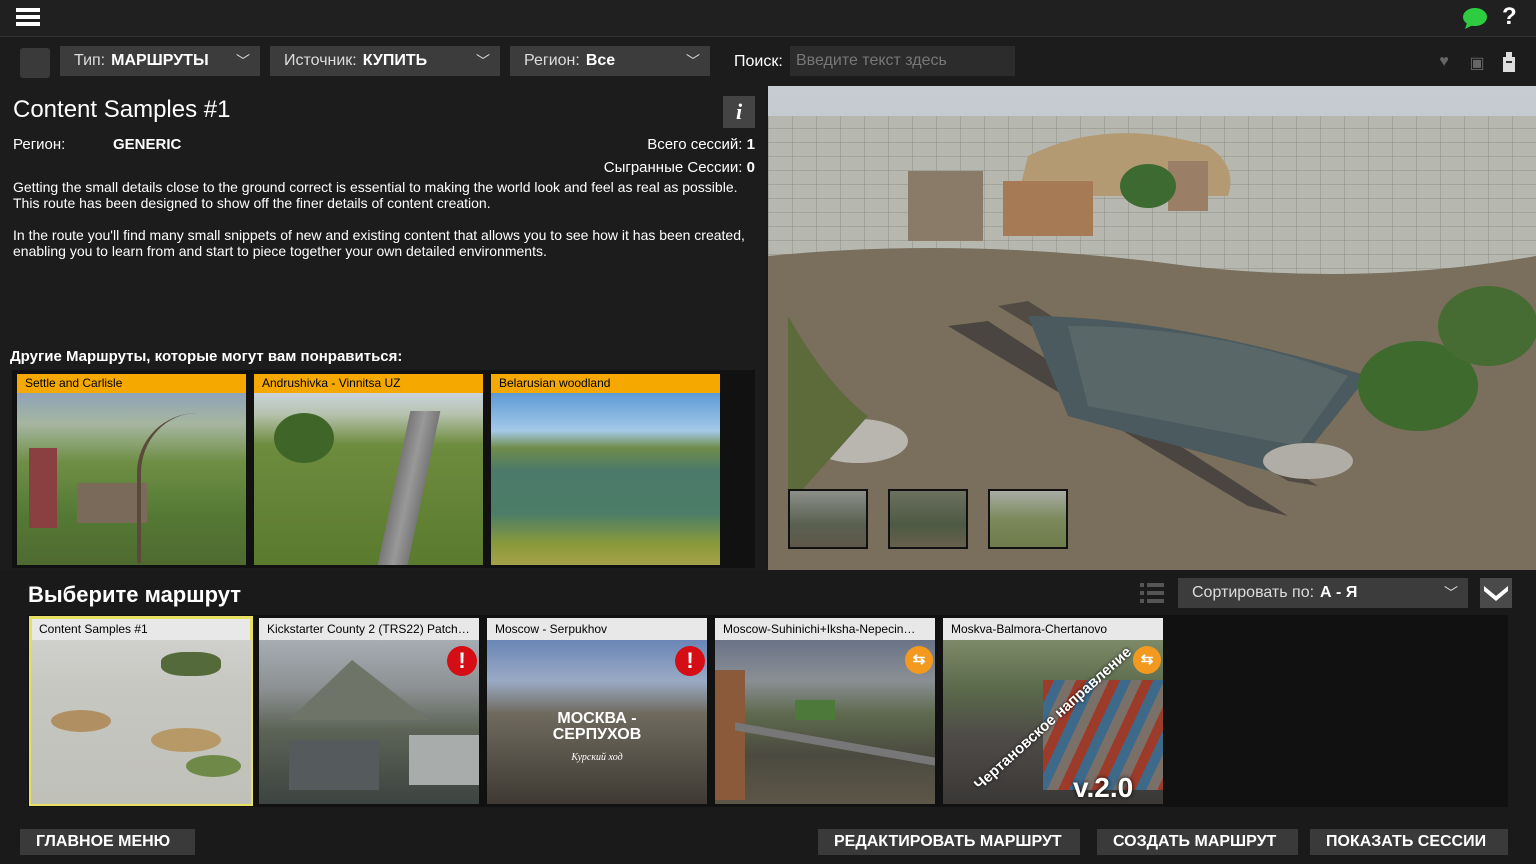  Describe the element at coordinates (1339, 592) in the screenshot. I see `sort-value: А - Я` at that location.